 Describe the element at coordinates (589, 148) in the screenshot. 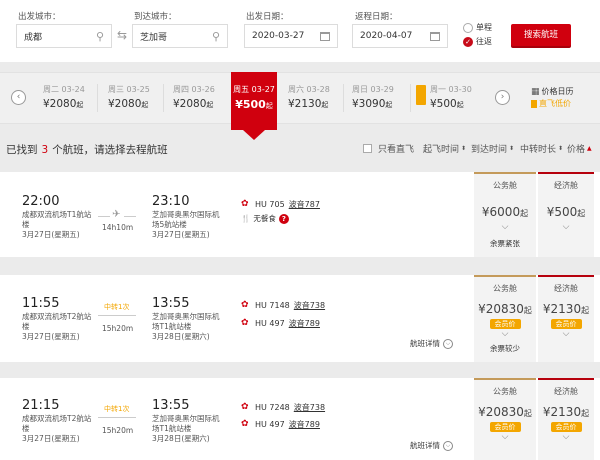

I see `sort-arrow-up-icon: ▲` at that location.